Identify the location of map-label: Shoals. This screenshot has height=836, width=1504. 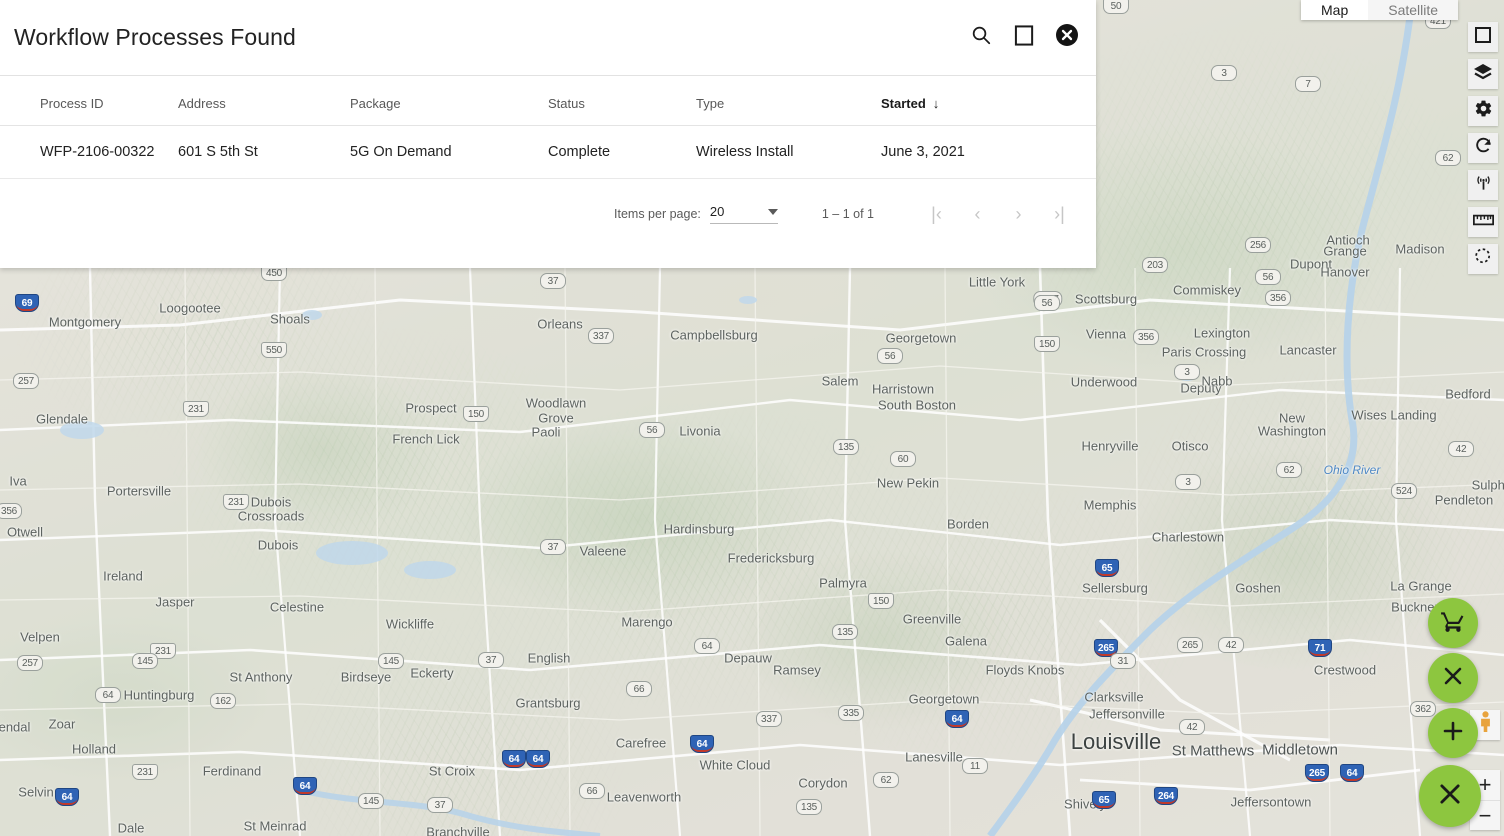
(290, 319).